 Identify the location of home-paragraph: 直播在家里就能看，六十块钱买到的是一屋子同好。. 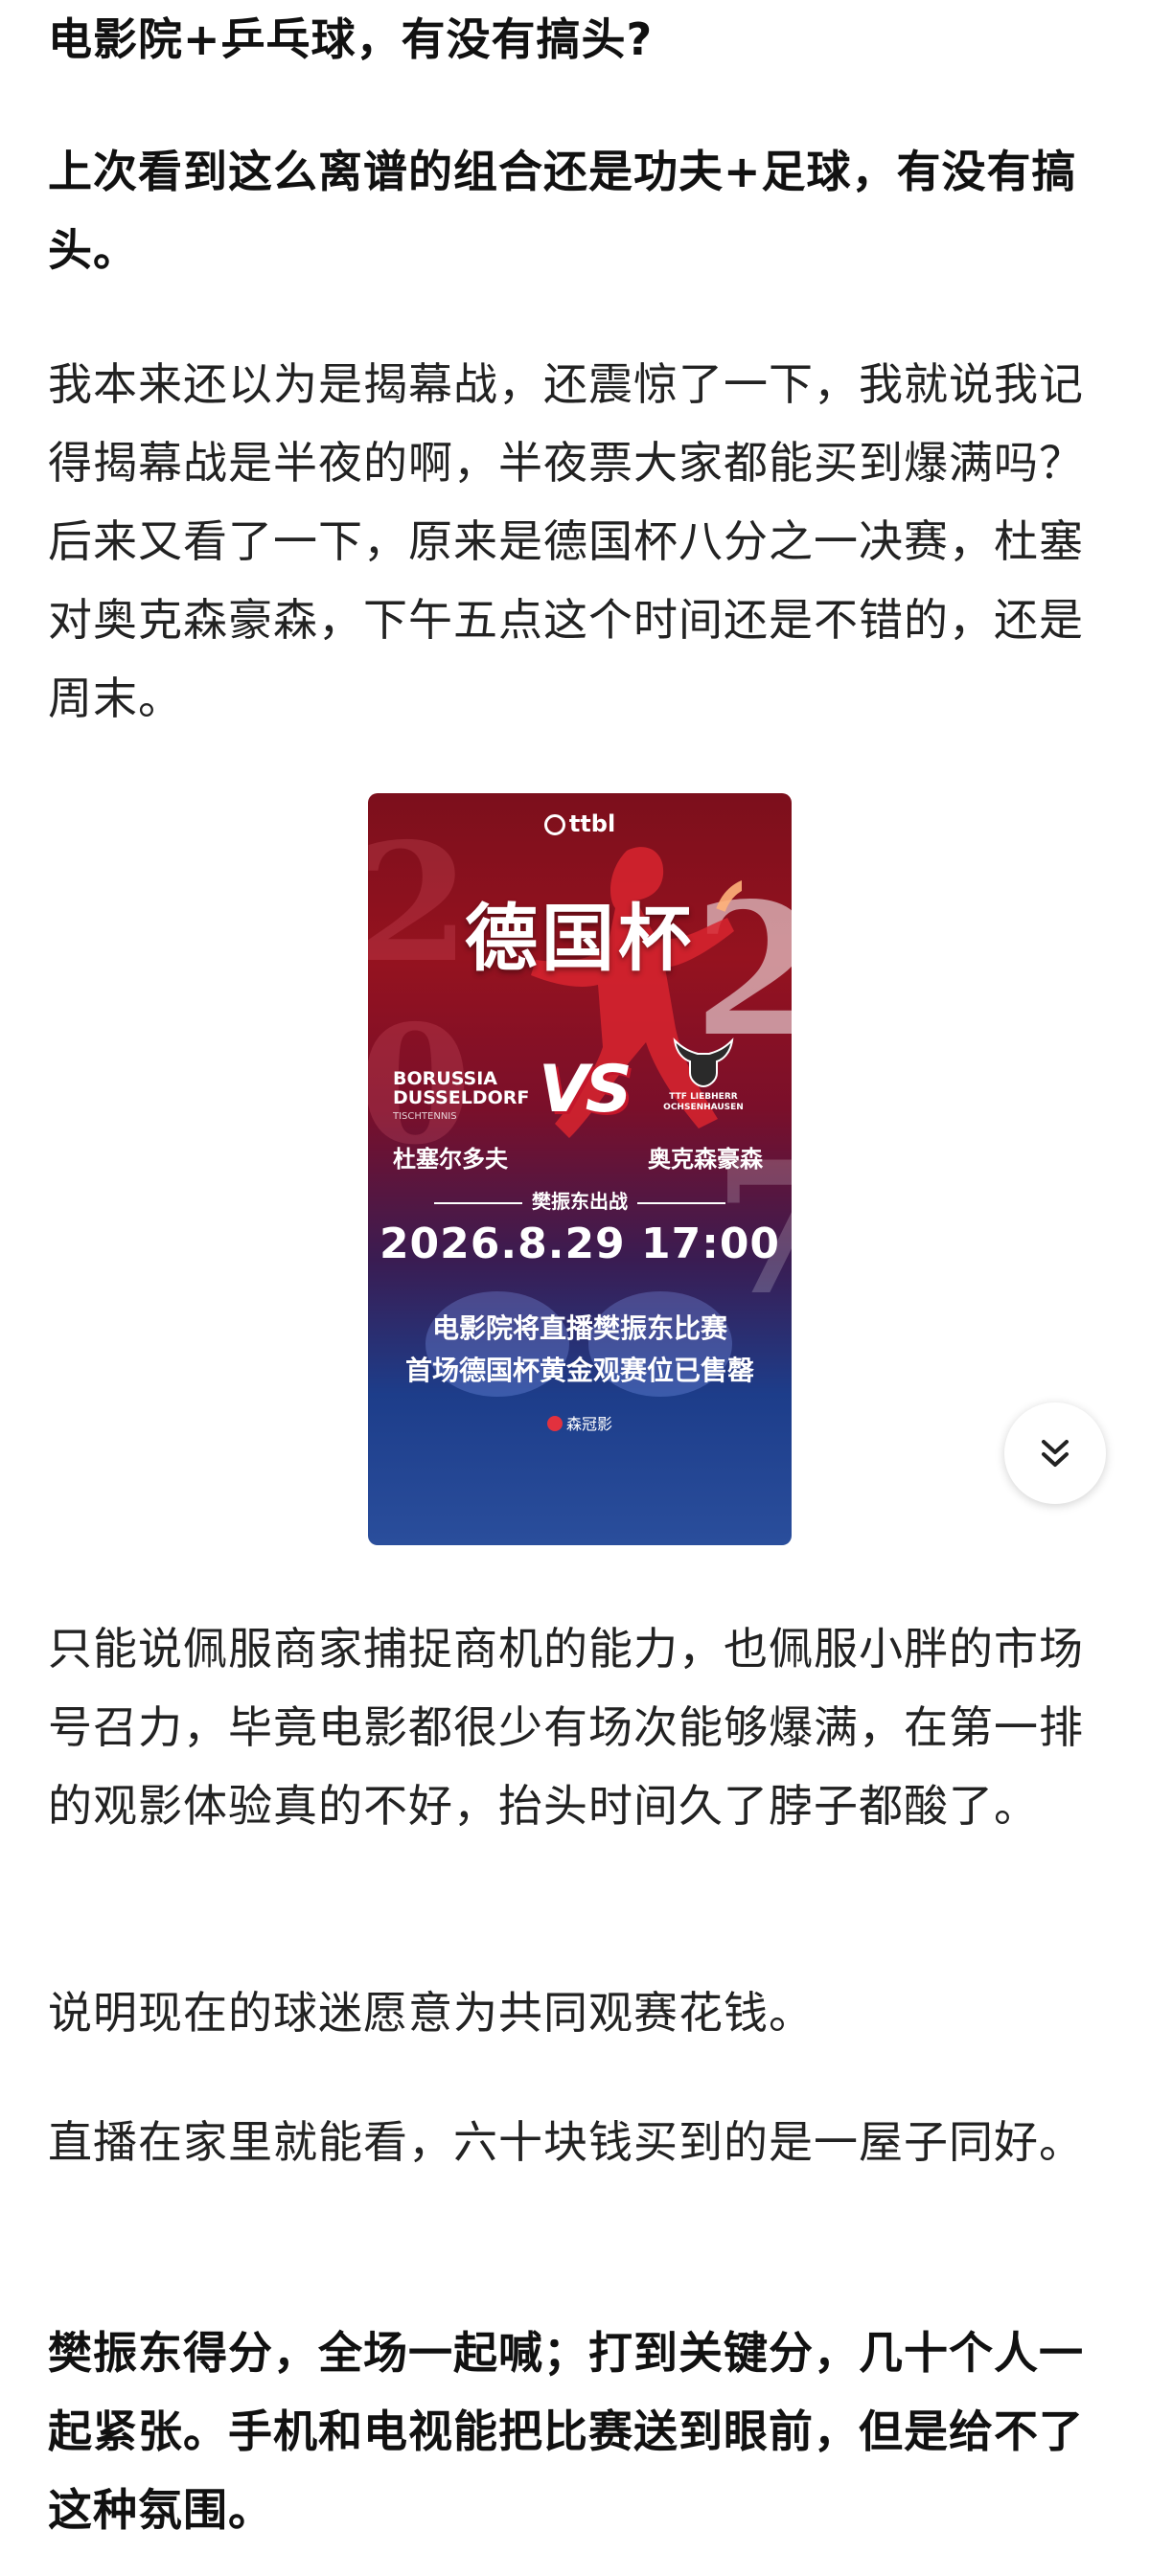
(566, 2142).